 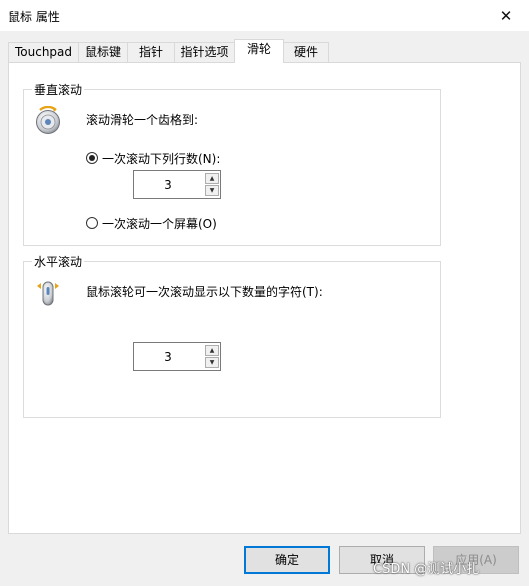 I want to click on tab-mouse-buttons: 鼠标键, so click(x=103, y=52).